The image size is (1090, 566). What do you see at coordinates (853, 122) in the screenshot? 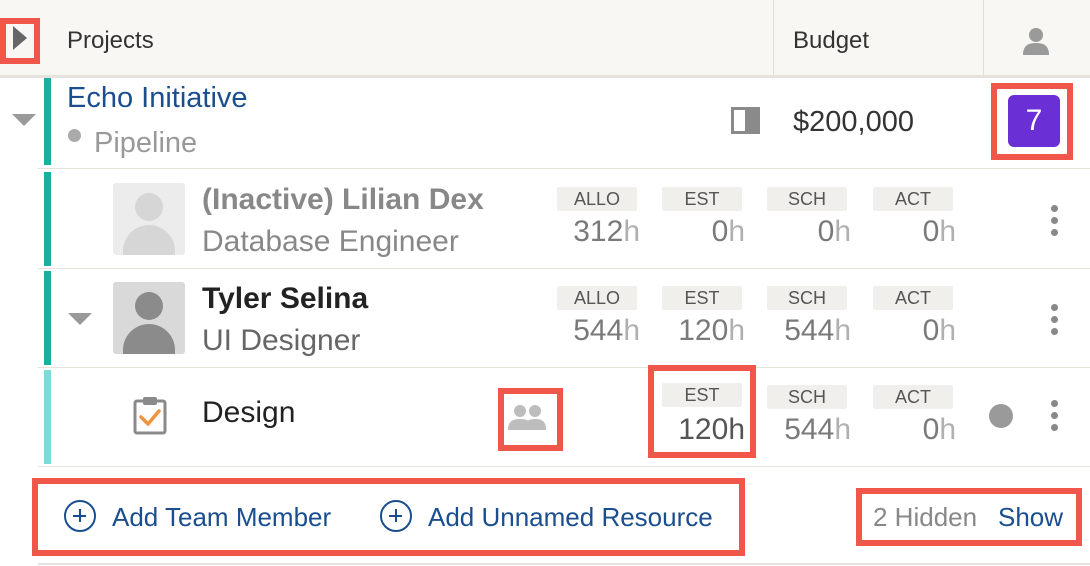
I see `project-budget: $200,000` at bounding box center [853, 122].